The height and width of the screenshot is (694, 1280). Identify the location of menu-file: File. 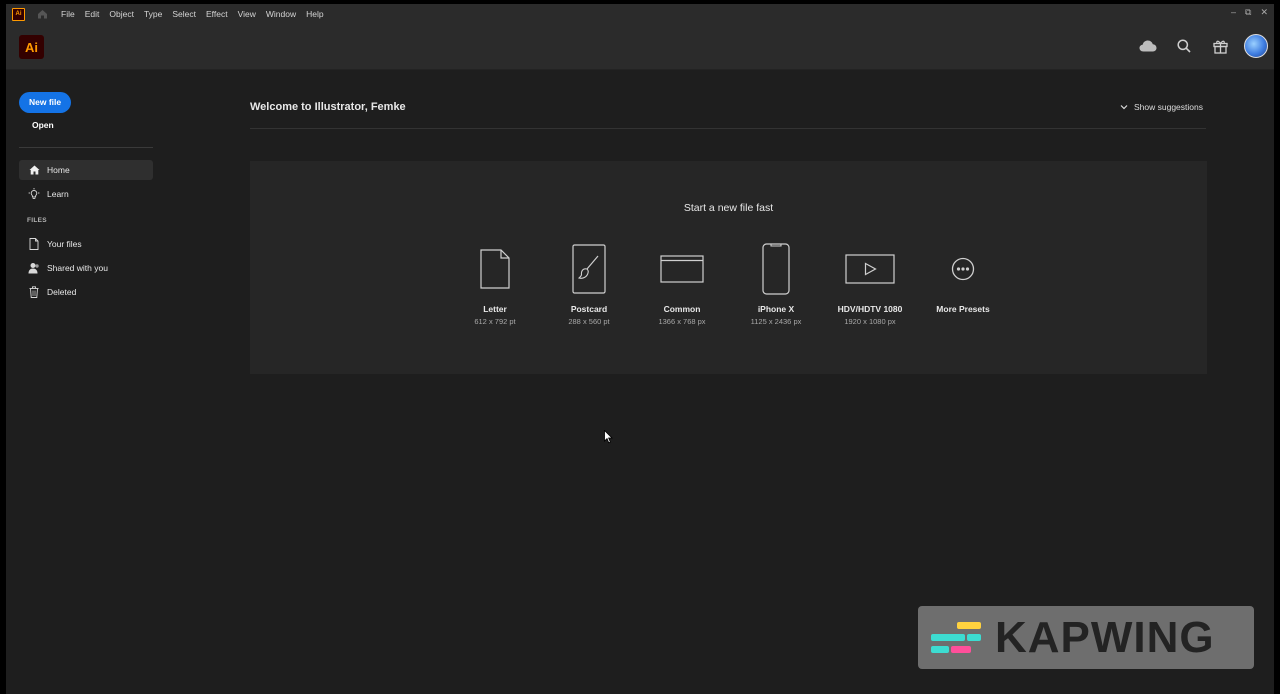
(68, 14).